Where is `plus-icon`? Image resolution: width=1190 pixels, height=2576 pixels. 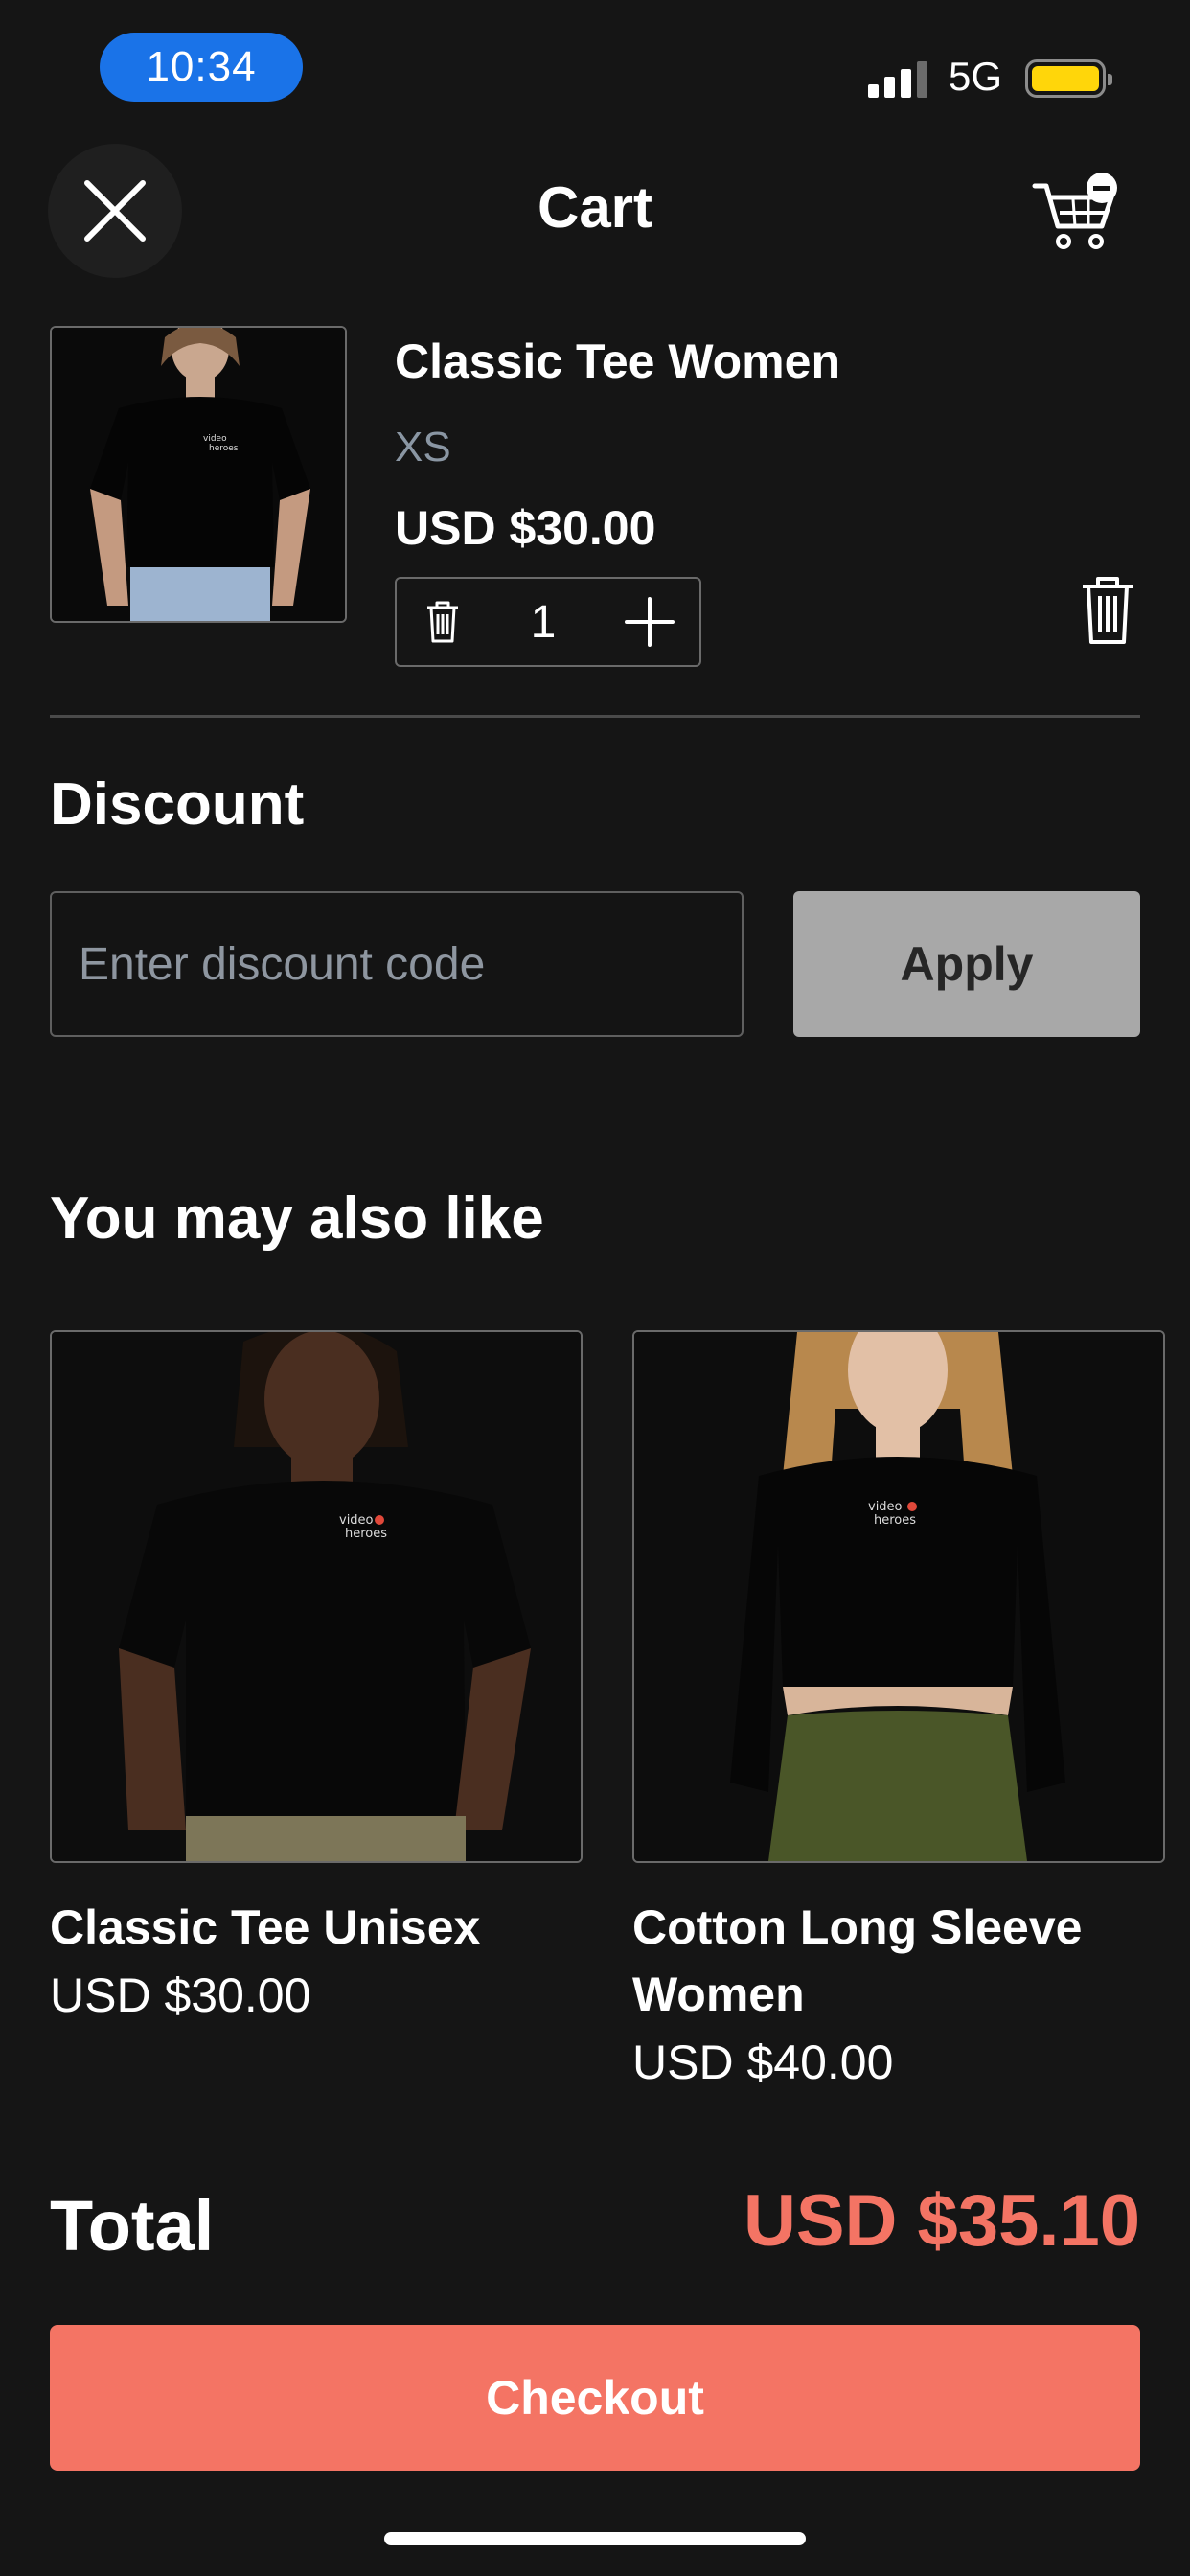 plus-icon is located at coordinates (650, 622).